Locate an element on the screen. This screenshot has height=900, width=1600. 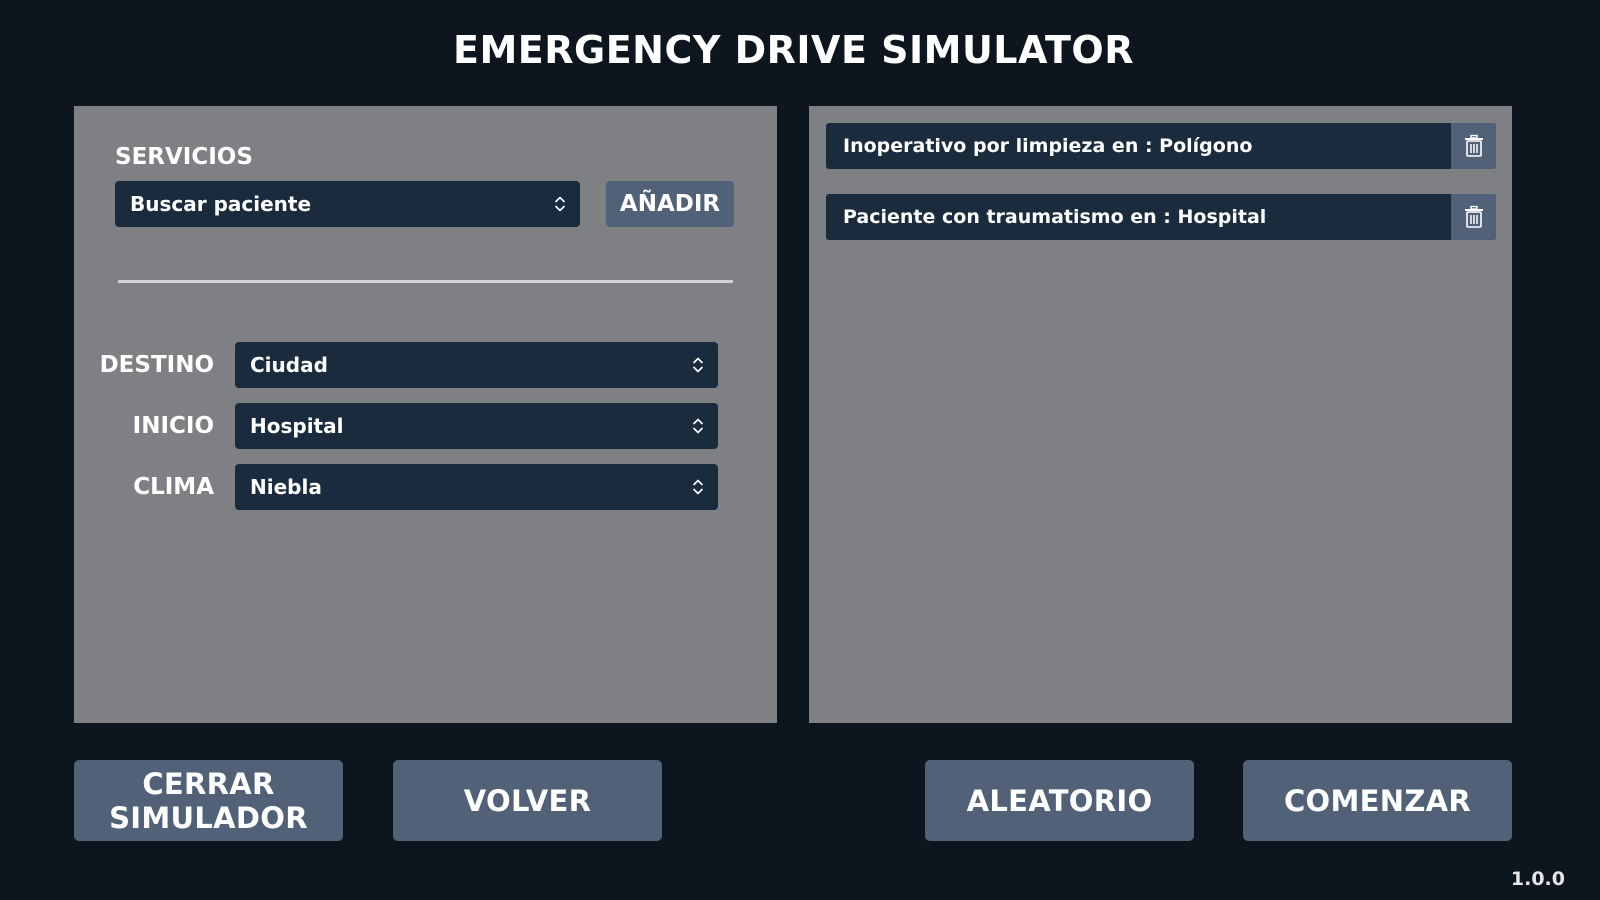
weather-select-value: Niebla is located at coordinates (286, 487).